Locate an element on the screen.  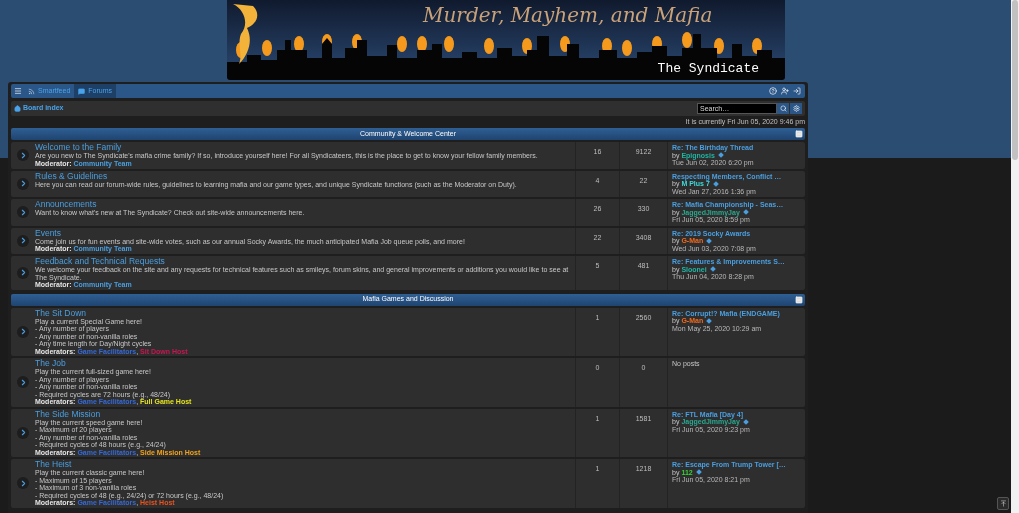
banner-title: Murder, Mayhem, and Mafia is located at coordinates (568, 15).